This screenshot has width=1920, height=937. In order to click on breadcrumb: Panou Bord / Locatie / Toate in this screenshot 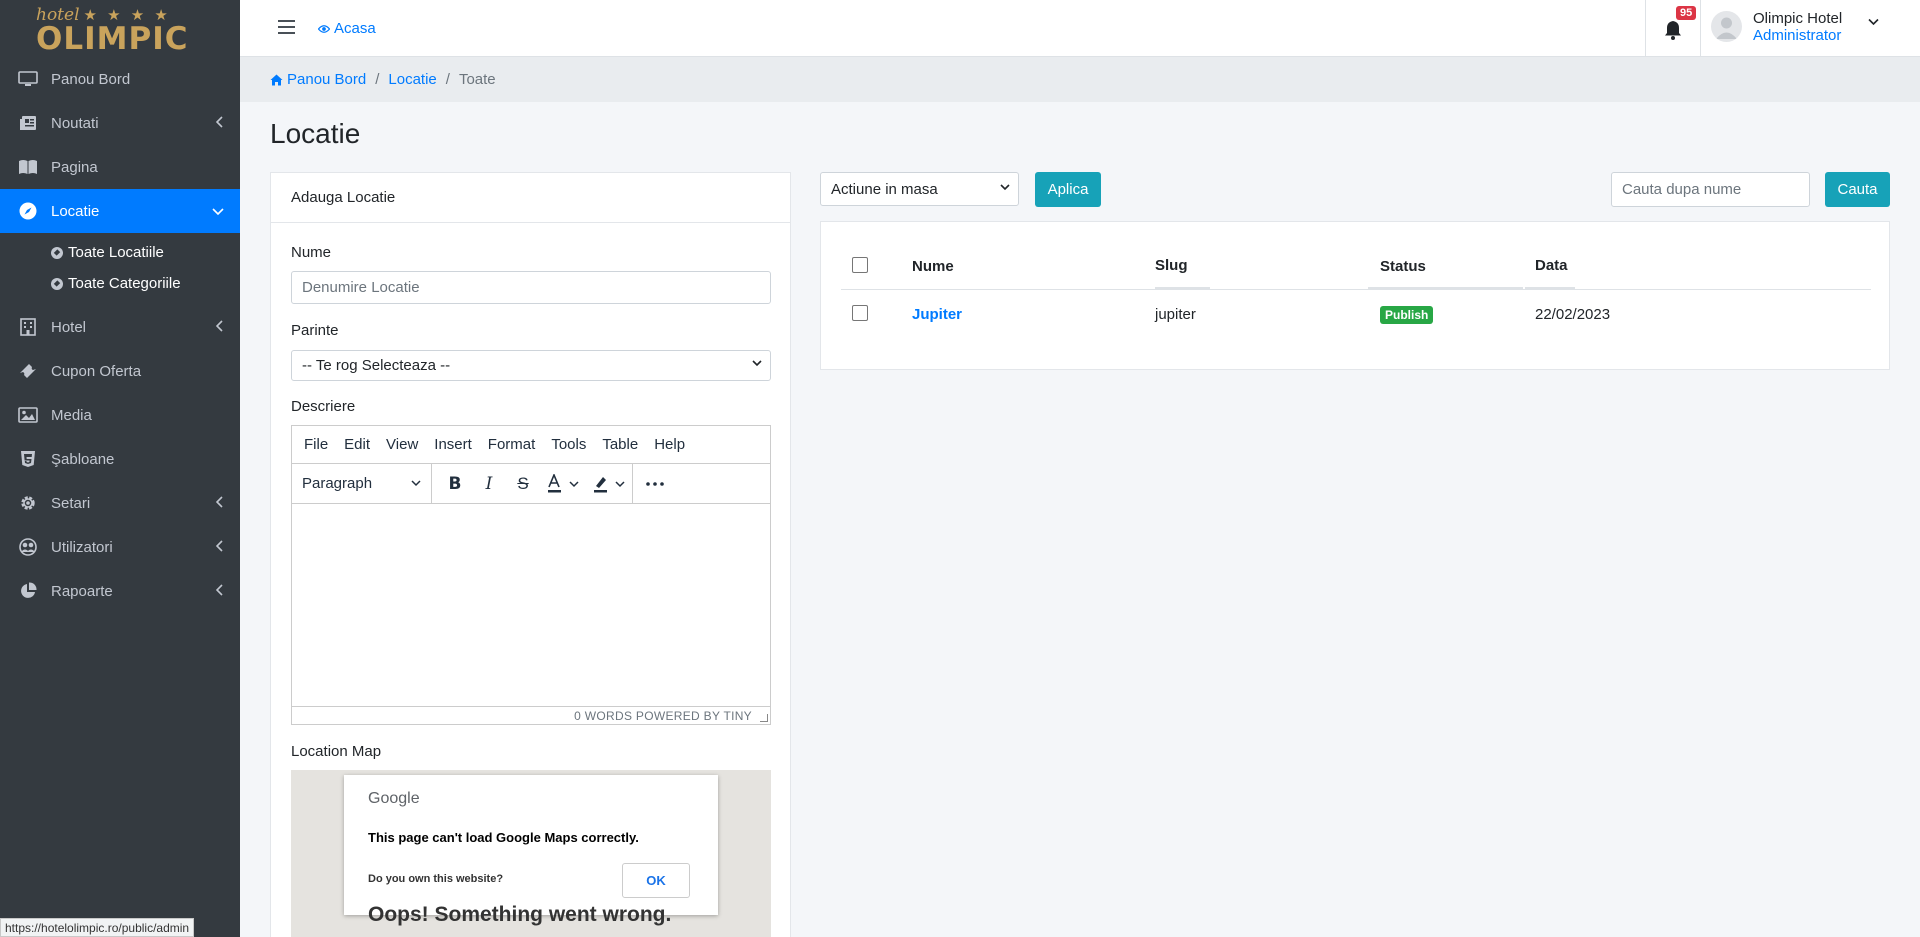, I will do `click(383, 79)`.